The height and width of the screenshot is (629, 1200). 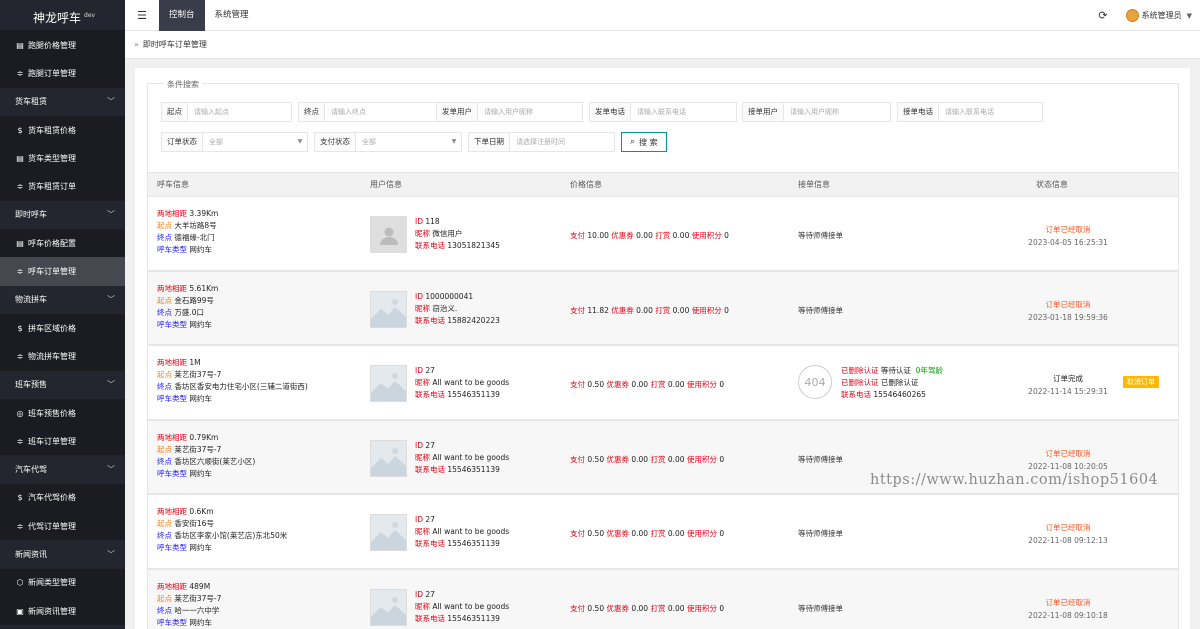 I want to click on order-status-select: 订单状态 全部 ▼, so click(x=234, y=142).